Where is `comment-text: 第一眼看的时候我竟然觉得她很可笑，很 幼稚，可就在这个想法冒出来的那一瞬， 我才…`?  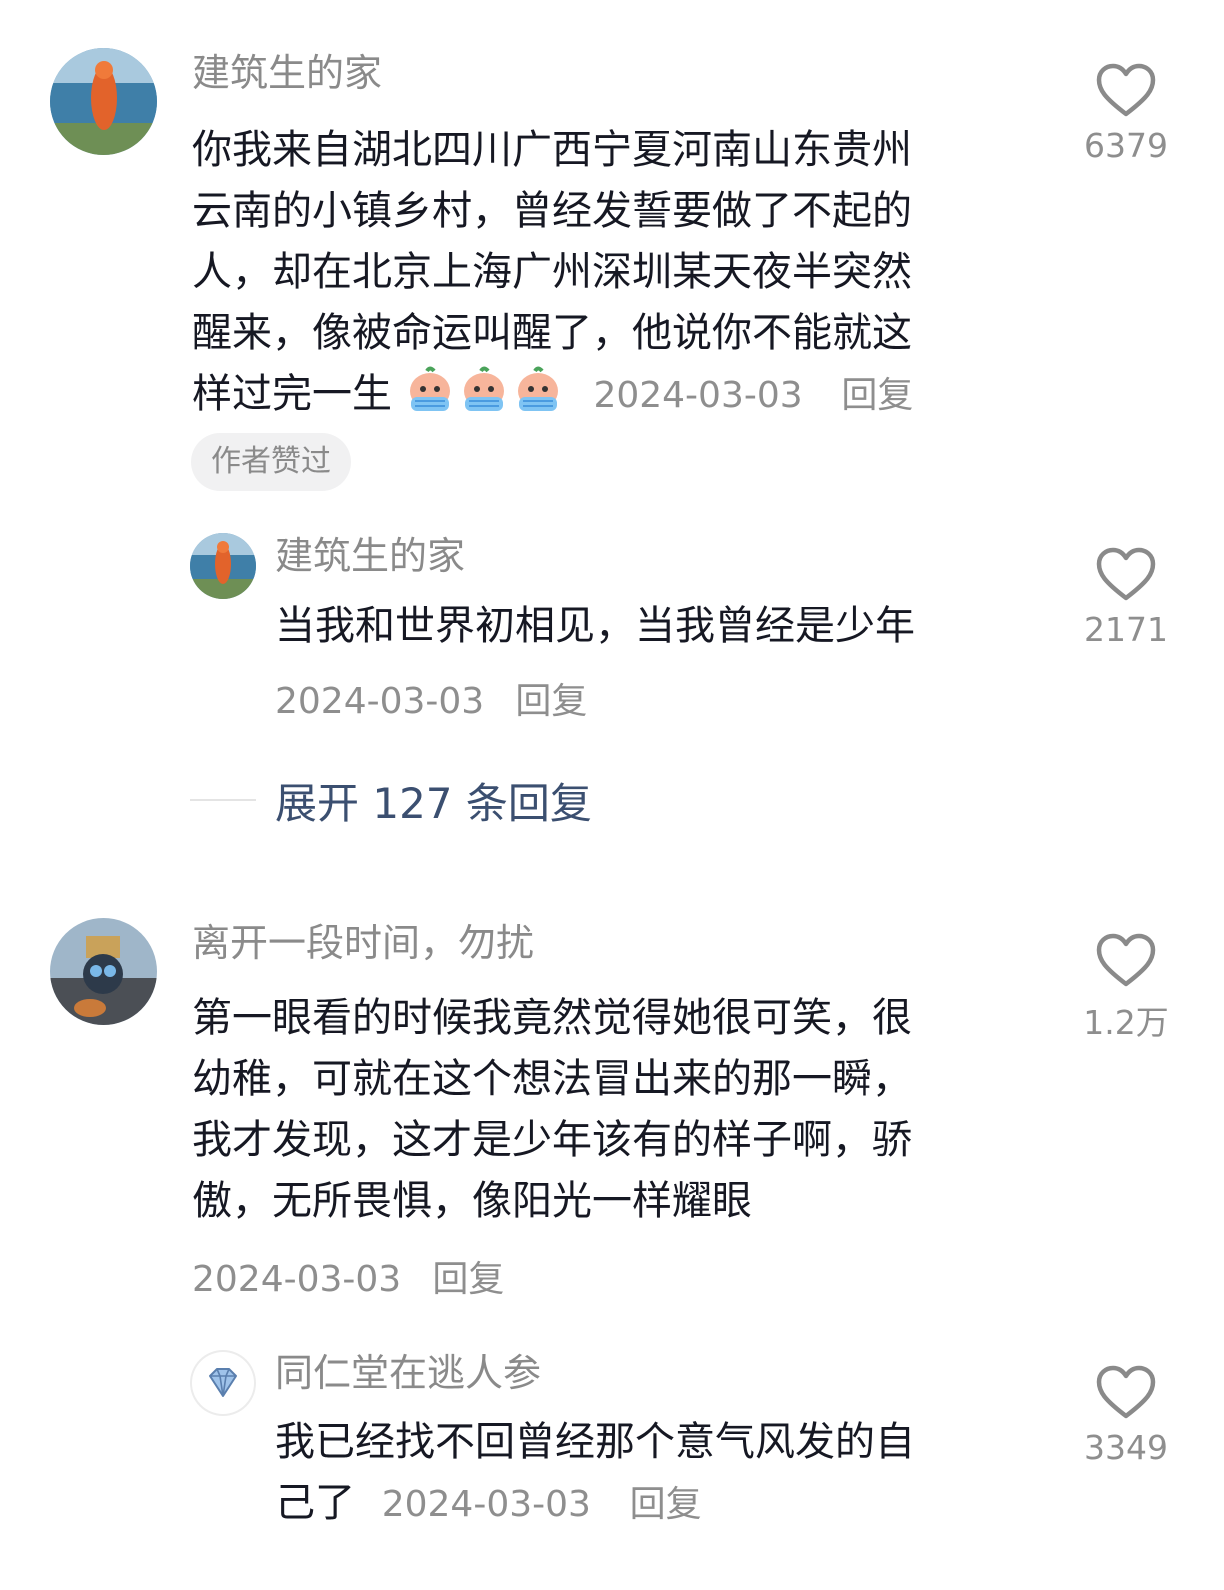 comment-text: 第一眼看的时候我竟然觉得她很可笑，很 幼稚，可就在这个想法冒出来的那一瞬， 我才… is located at coordinates (617, 1110).